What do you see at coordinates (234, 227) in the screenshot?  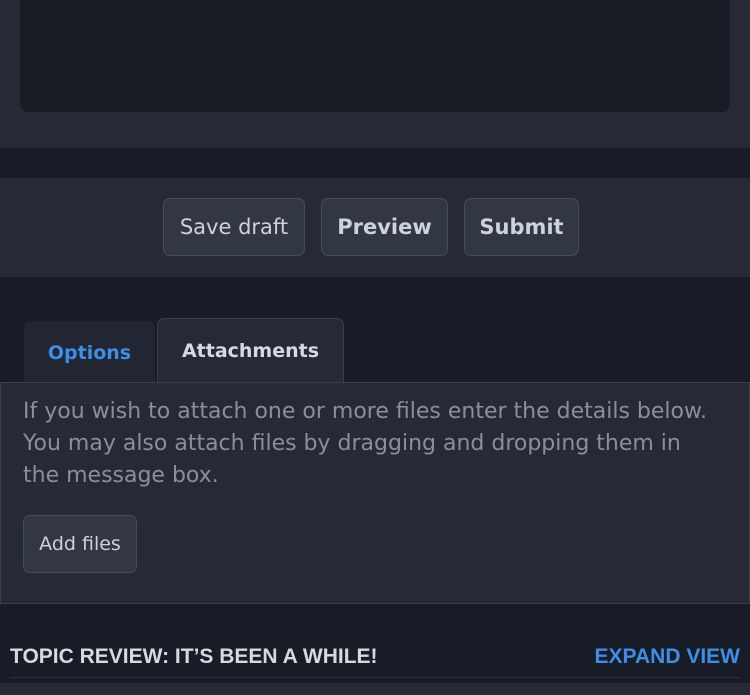 I see `save-draft-button: Save draft` at bounding box center [234, 227].